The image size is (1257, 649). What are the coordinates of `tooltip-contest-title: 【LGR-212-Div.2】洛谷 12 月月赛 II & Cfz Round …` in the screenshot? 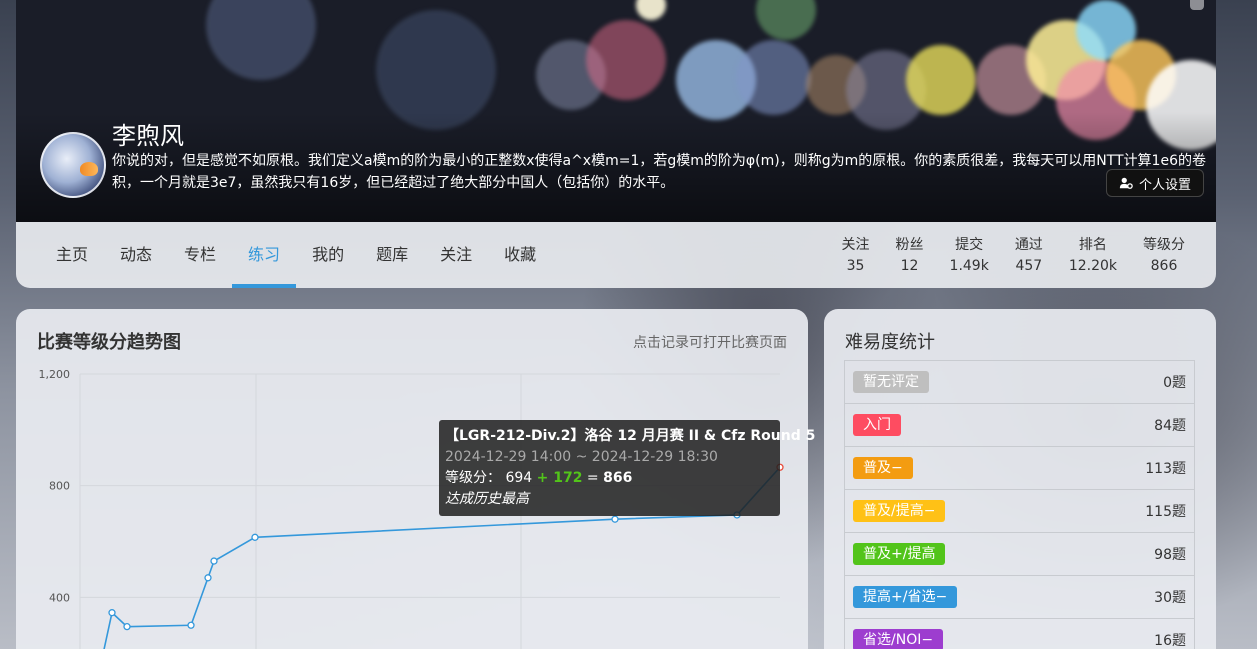 It's located at (630, 436).